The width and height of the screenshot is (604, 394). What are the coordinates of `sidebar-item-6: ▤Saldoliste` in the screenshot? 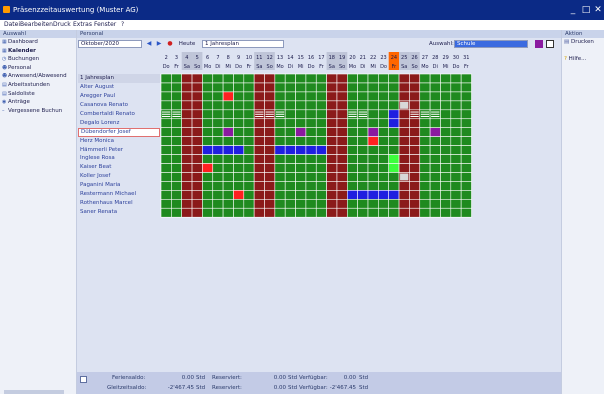 It's located at (38, 94).